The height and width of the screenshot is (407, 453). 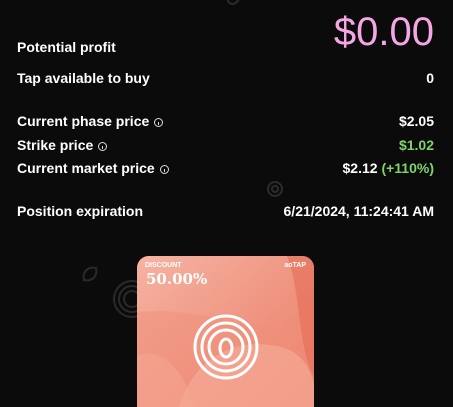 I want to click on discount-label: DISCOUNT, so click(x=163, y=265).